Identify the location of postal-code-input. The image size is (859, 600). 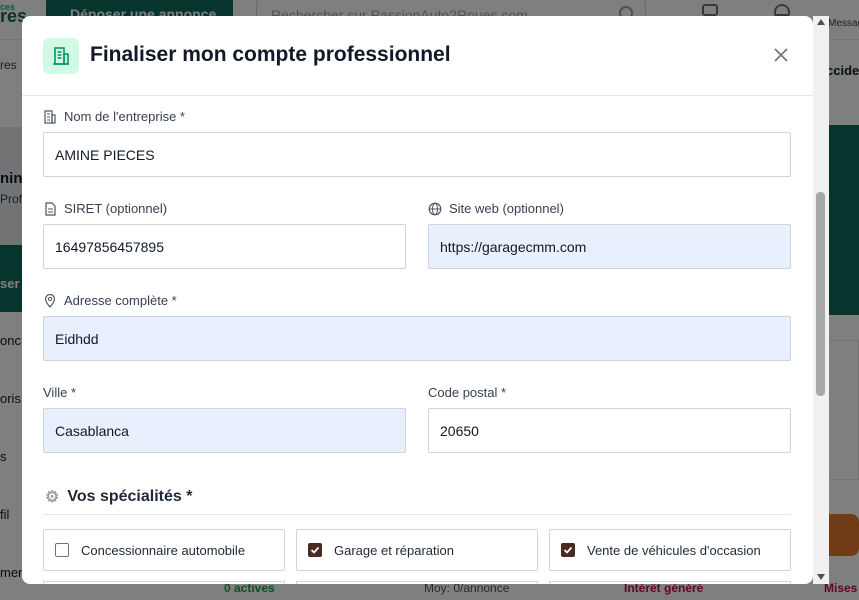
(609, 430).